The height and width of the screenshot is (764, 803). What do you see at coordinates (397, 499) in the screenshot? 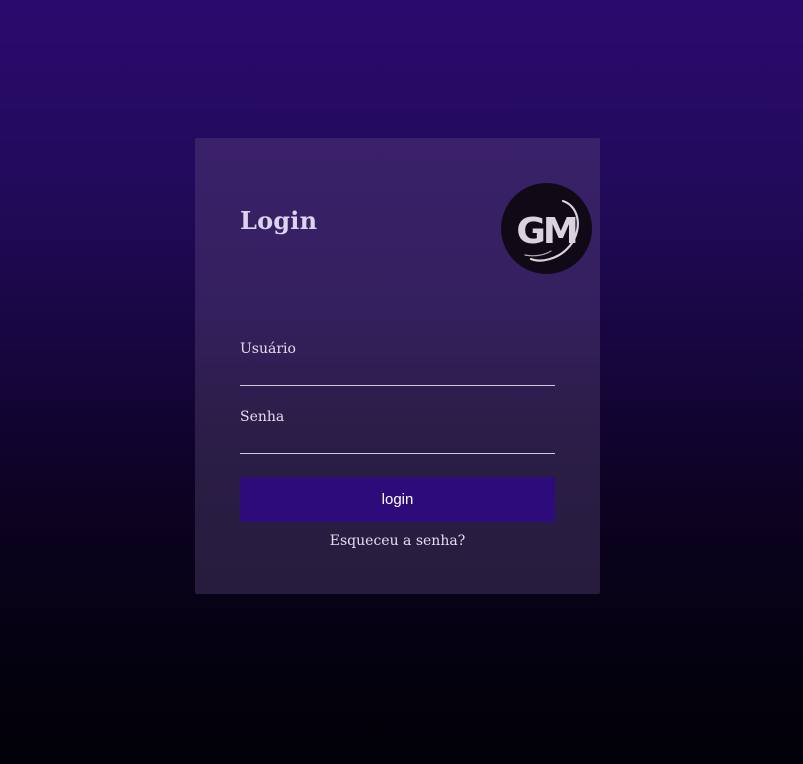
I see `login-button: login` at bounding box center [397, 499].